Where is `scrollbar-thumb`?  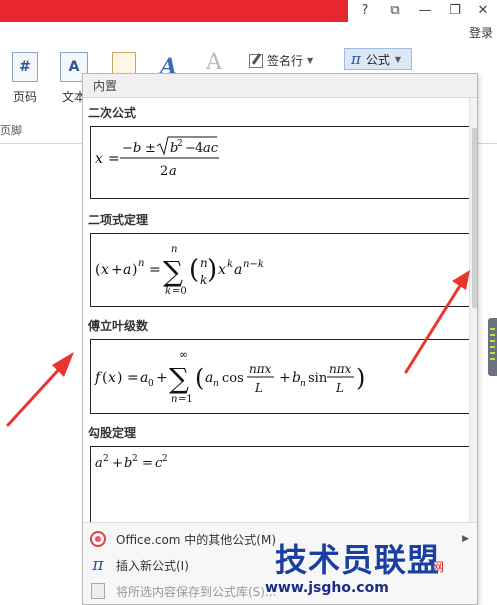 scrollbar-thumb is located at coordinates (474, 218).